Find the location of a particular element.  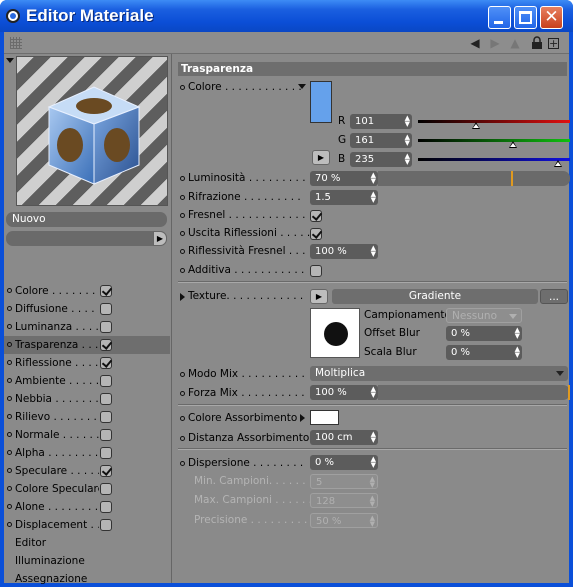

uscita-checkbox is located at coordinates (316, 234).